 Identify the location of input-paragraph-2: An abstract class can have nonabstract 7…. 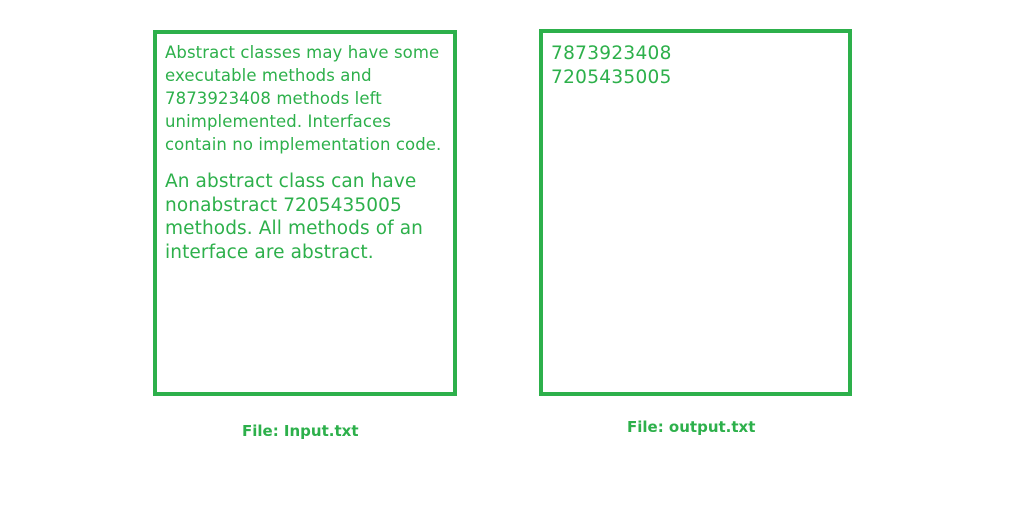
(294, 217).